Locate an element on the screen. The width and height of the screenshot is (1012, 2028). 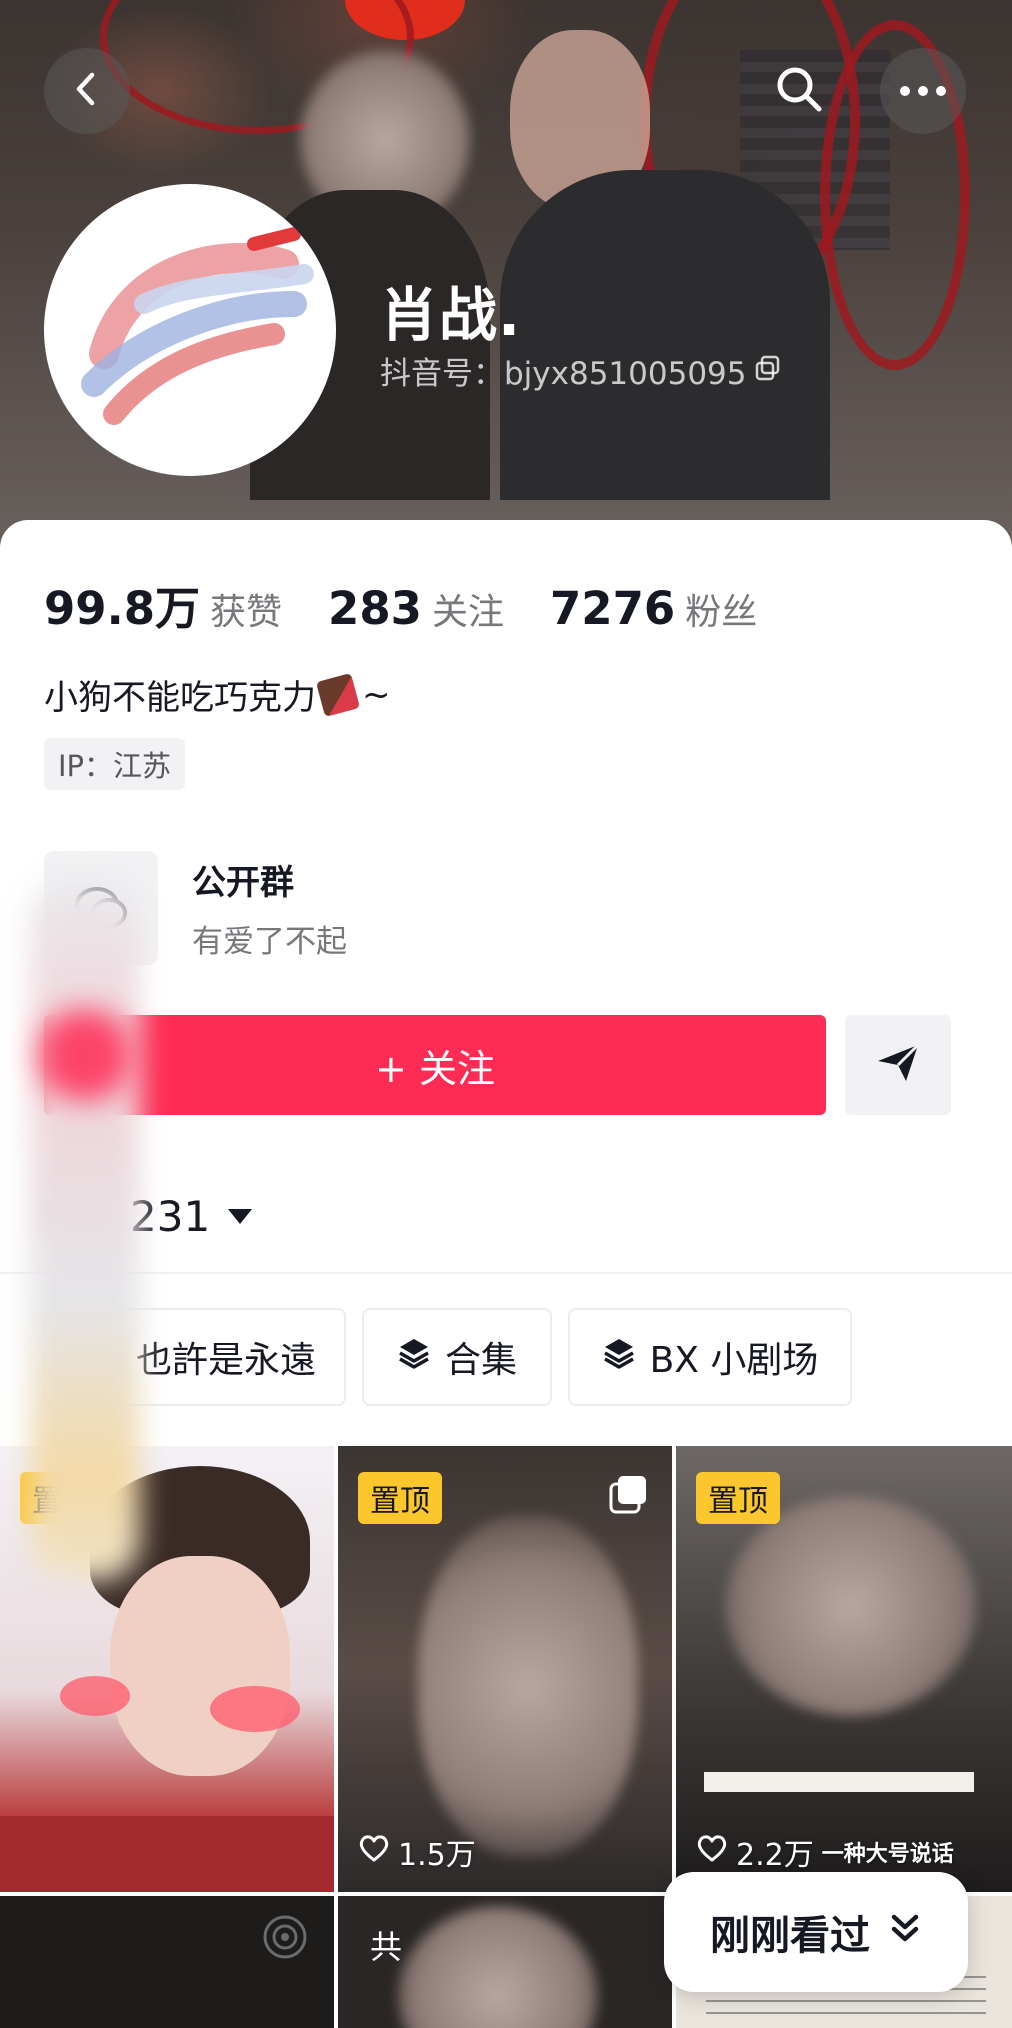
stat-value: 7276 is located at coordinates (613, 608).